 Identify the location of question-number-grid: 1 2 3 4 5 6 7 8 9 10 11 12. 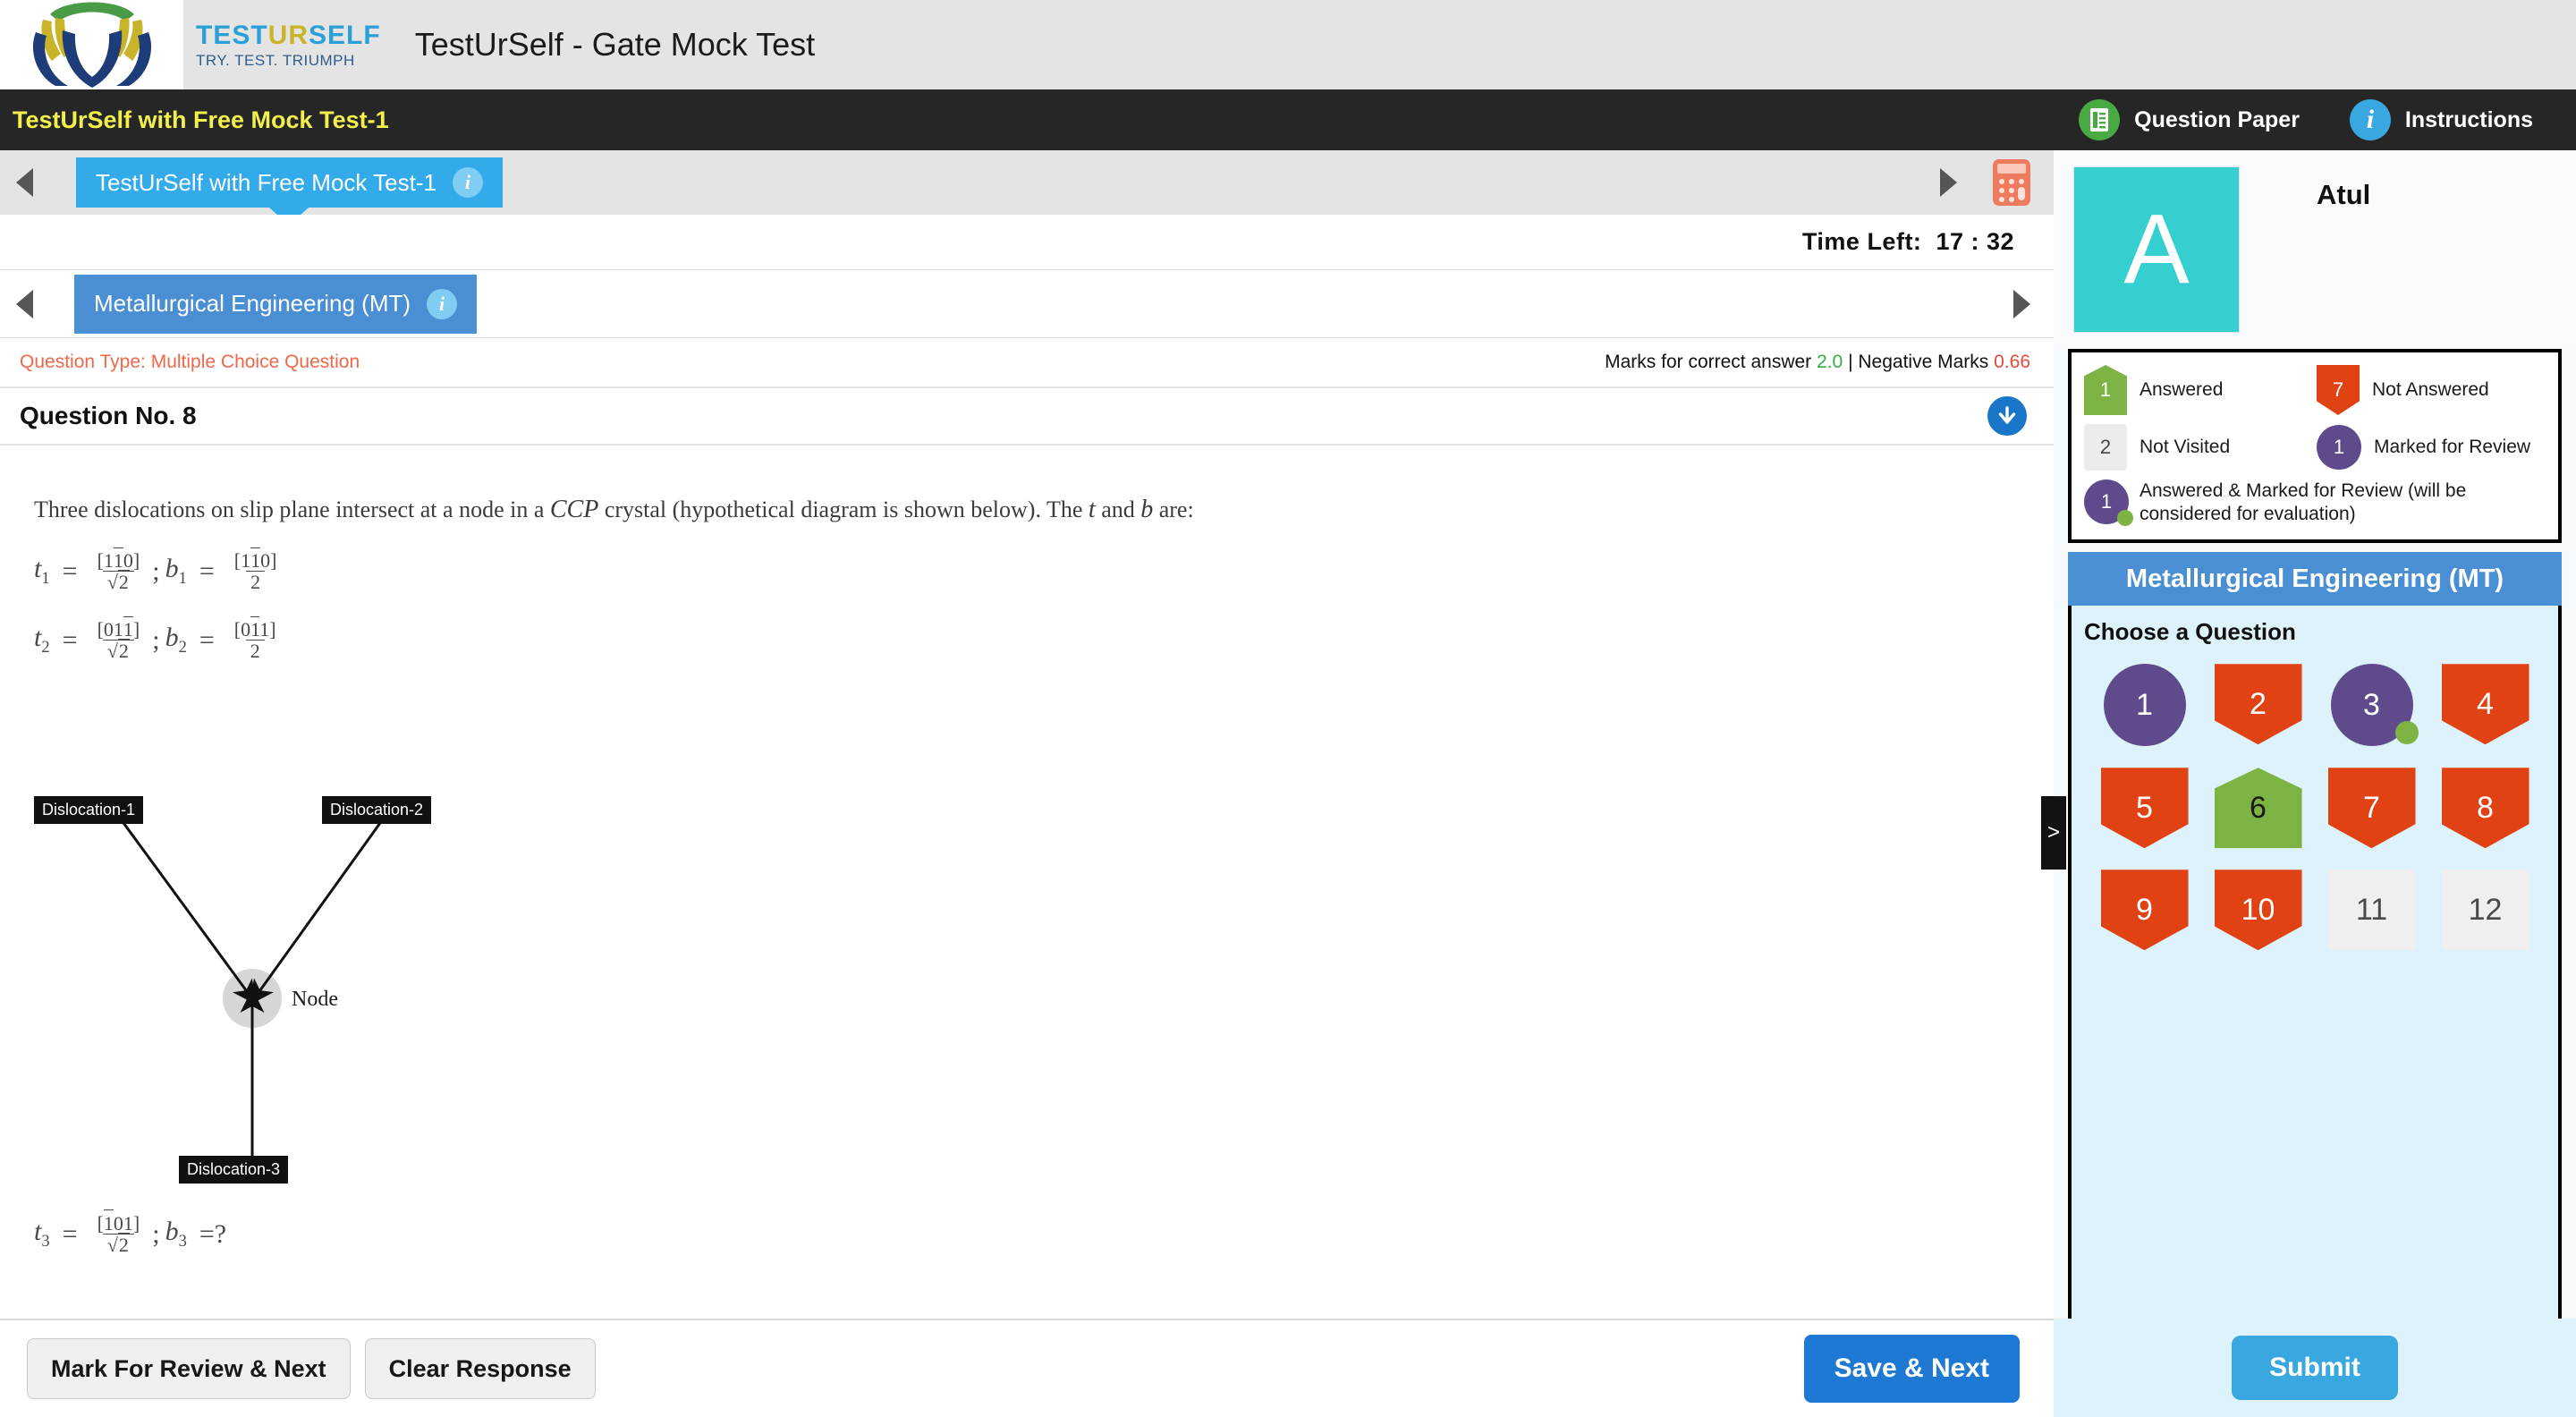
(2315, 798).